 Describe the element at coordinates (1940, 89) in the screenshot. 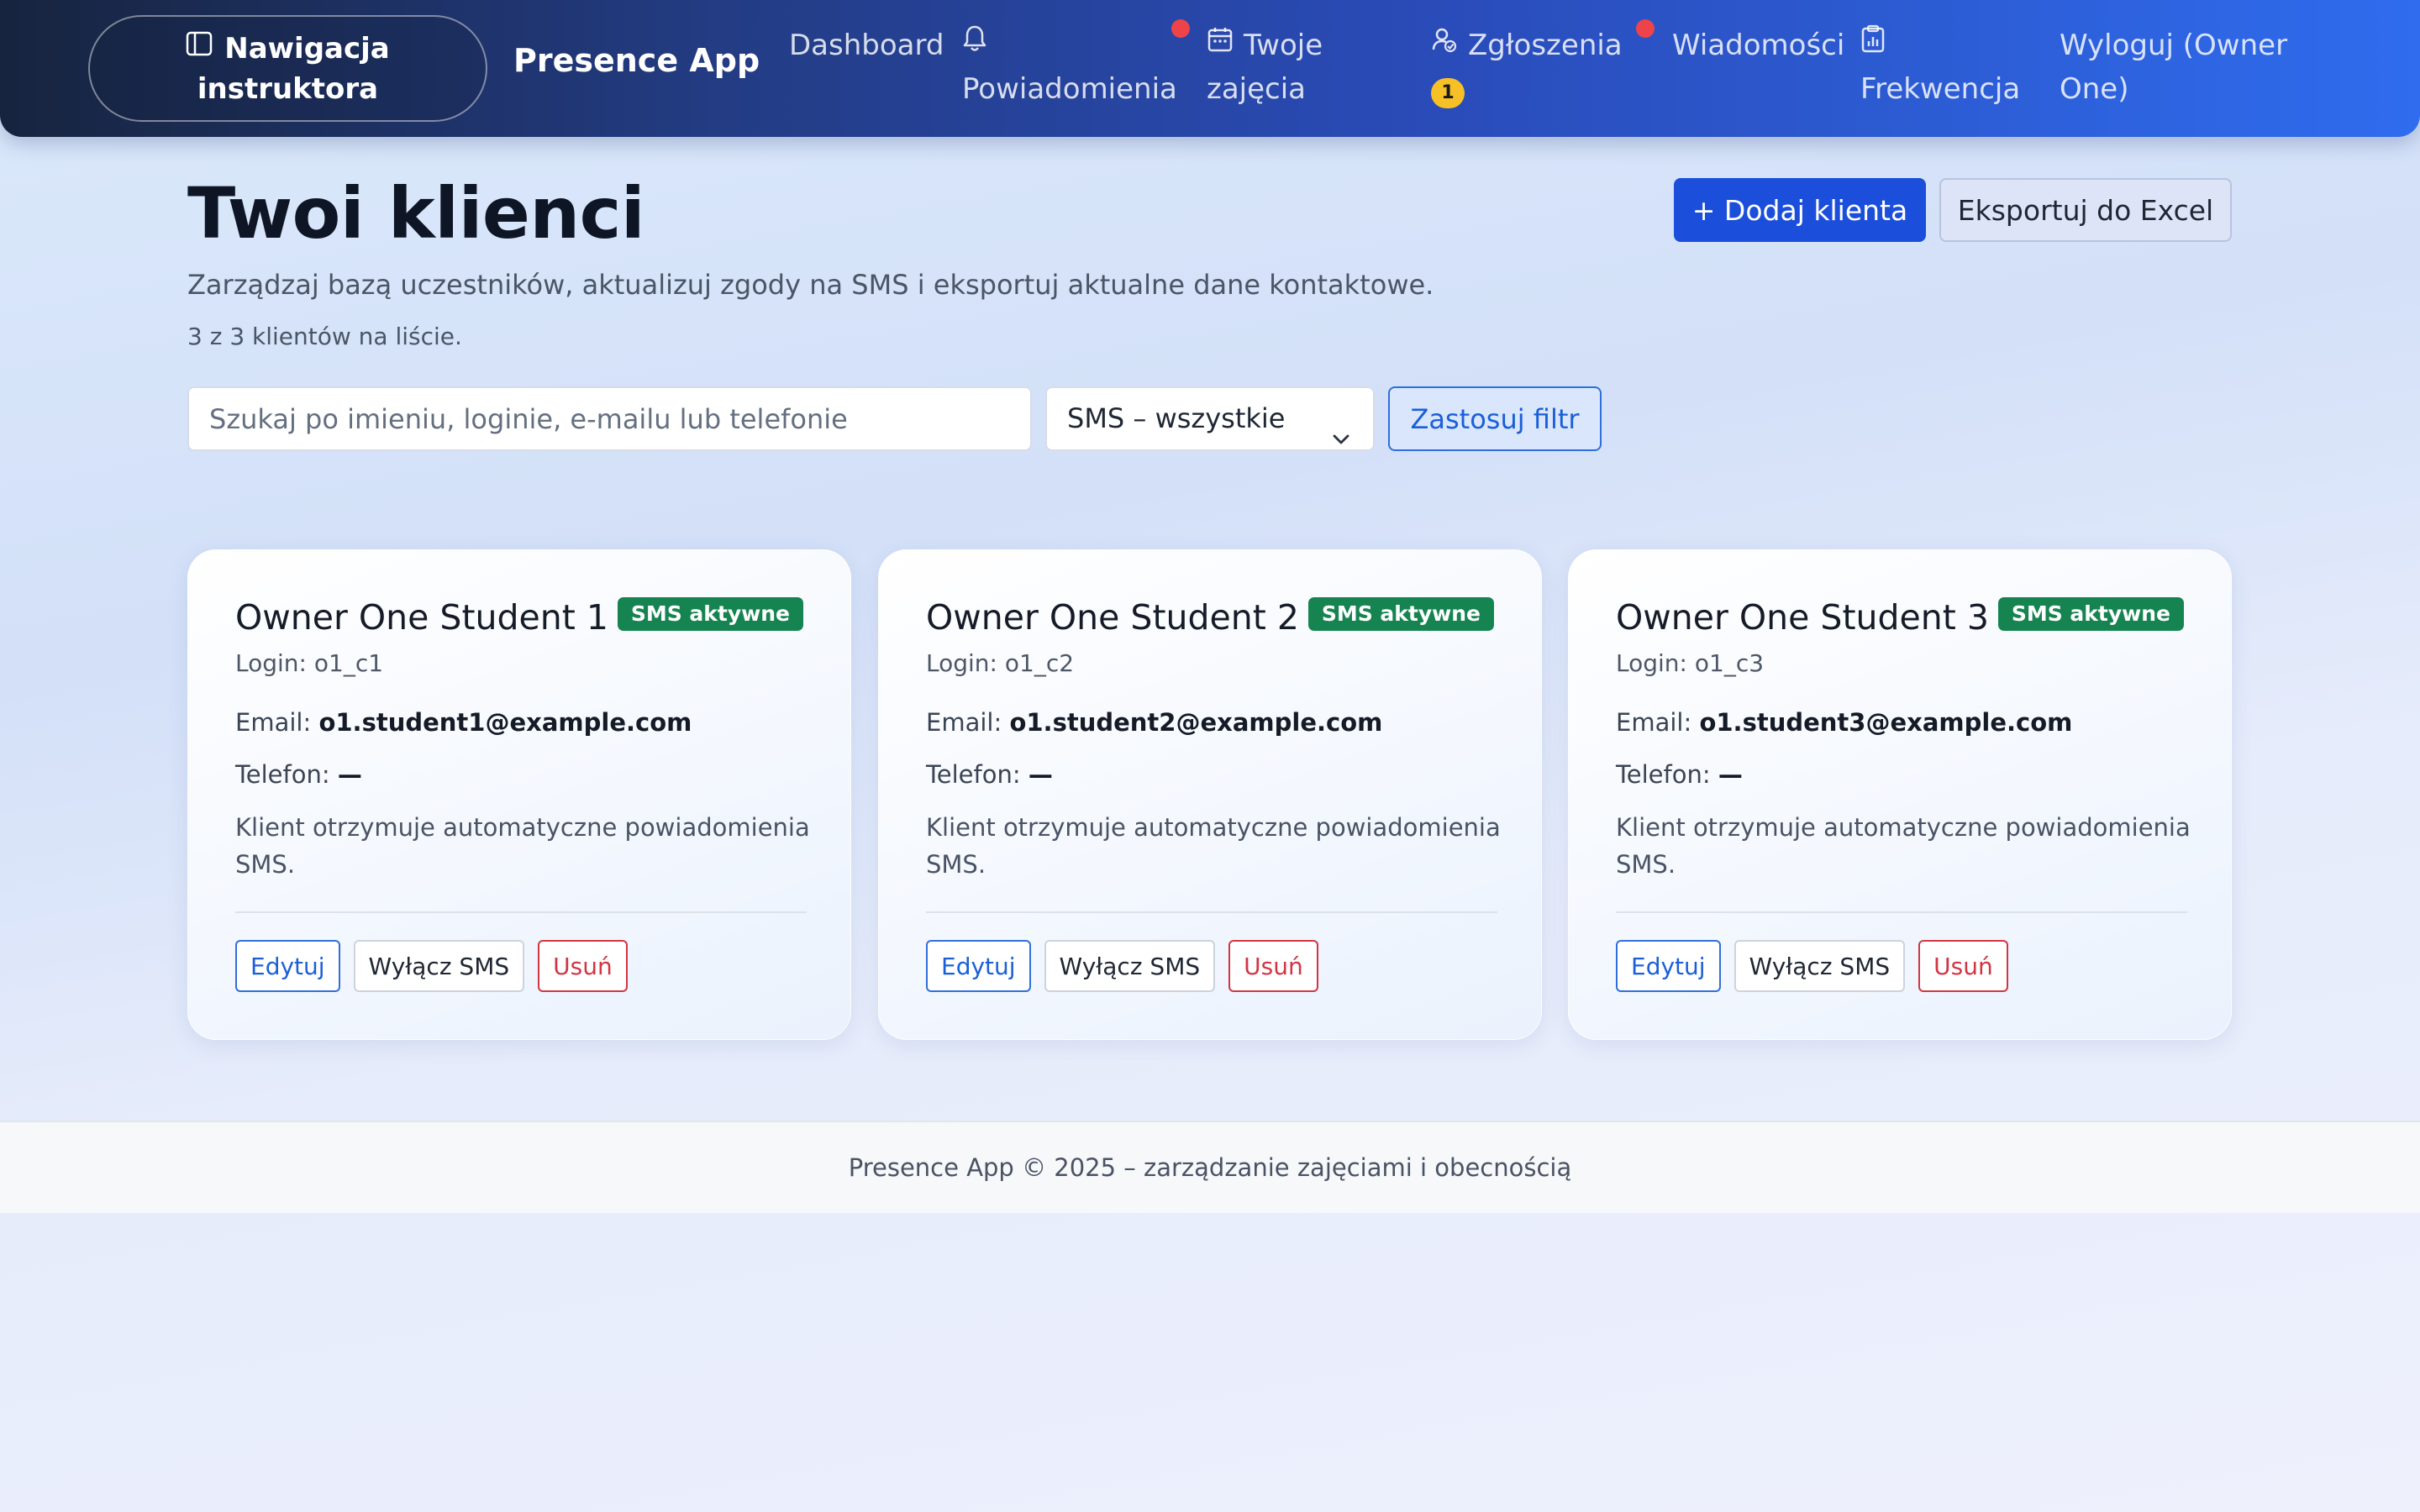

I see `nav-attendance-label: Frekwencja` at that location.